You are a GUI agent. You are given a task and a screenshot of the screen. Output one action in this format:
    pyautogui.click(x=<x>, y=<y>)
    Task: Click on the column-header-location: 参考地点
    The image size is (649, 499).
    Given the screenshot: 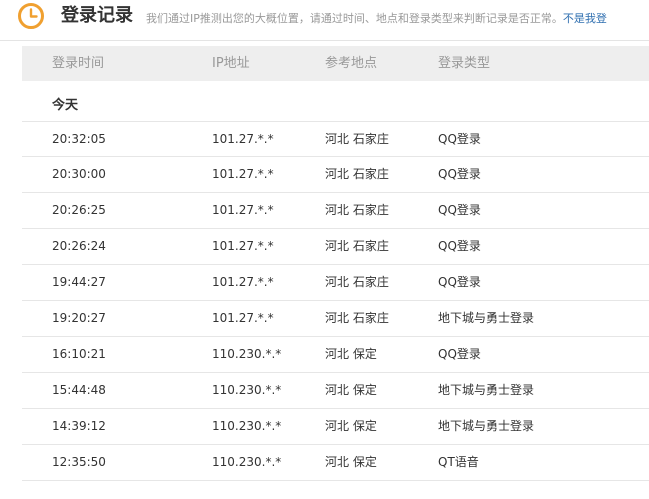 What is the action you would take?
    pyautogui.click(x=351, y=63)
    